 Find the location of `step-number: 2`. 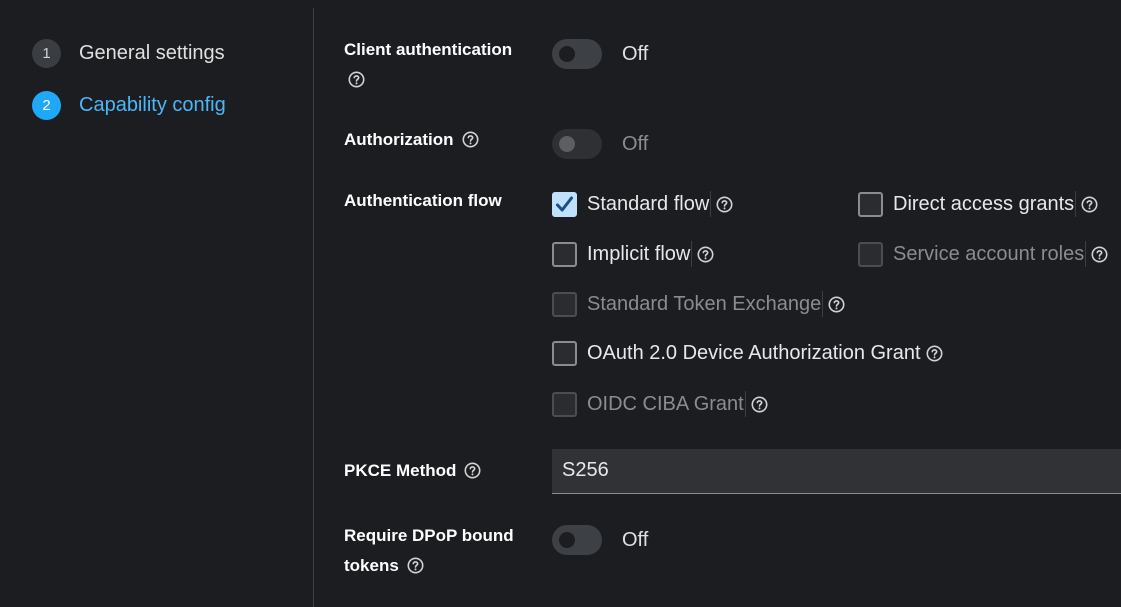

step-number: 2 is located at coordinates (46, 105).